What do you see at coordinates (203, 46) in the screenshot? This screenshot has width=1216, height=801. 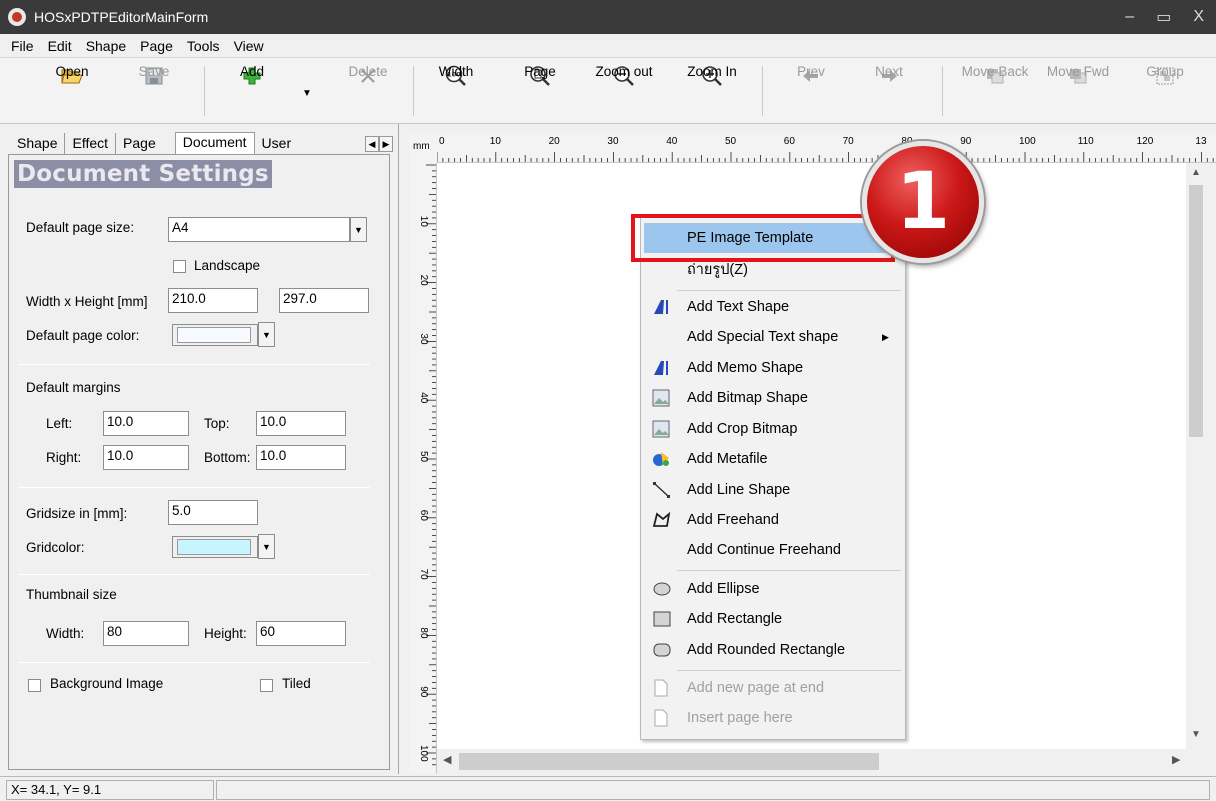 I see `menu-tools: Tools` at bounding box center [203, 46].